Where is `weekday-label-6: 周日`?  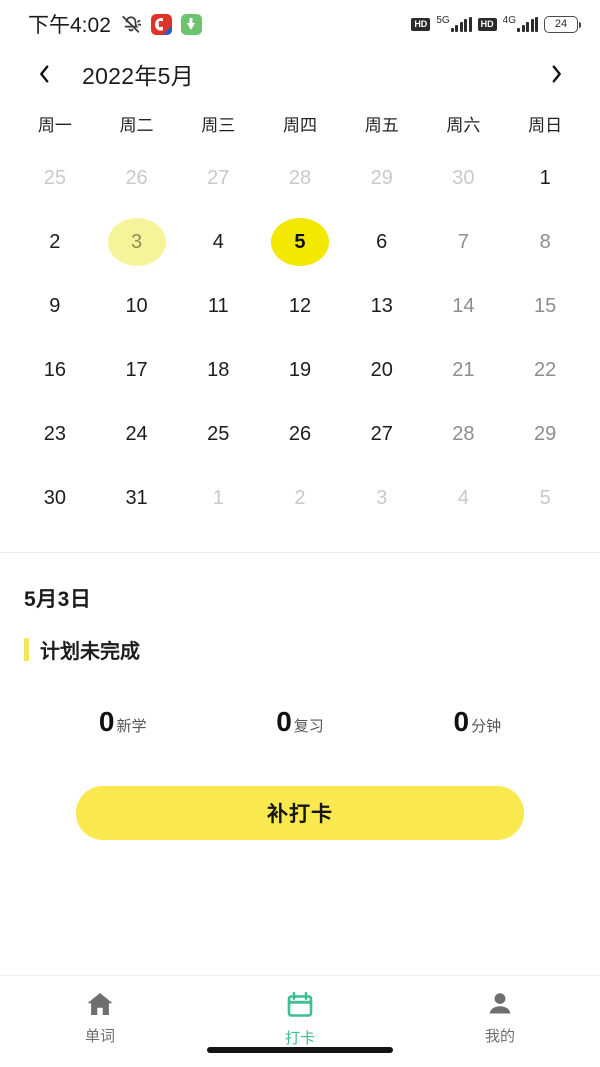 weekday-label-6: 周日 is located at coordinates (545, 125).